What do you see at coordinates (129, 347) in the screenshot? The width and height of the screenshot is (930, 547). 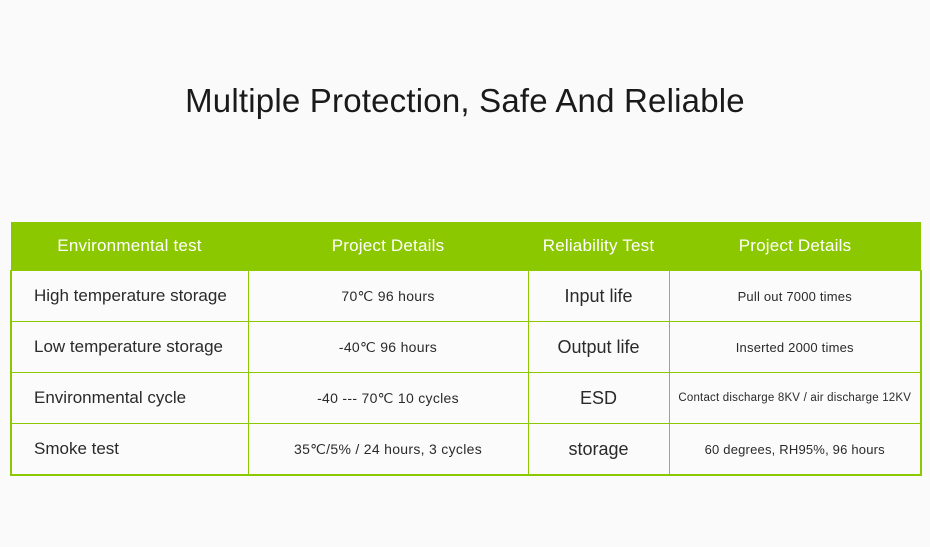 I see `cell-environmental-test: Low temperature storage` at bounding box center [129, 347].